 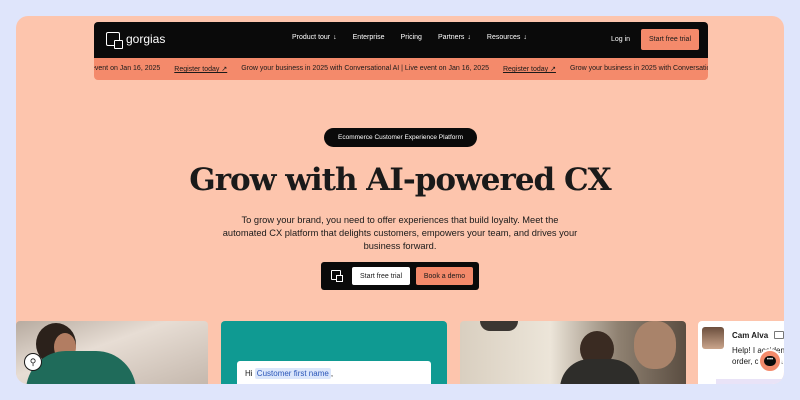 I want to click on message-preview: Hi Customer first name,, so click(x=334, y=372).